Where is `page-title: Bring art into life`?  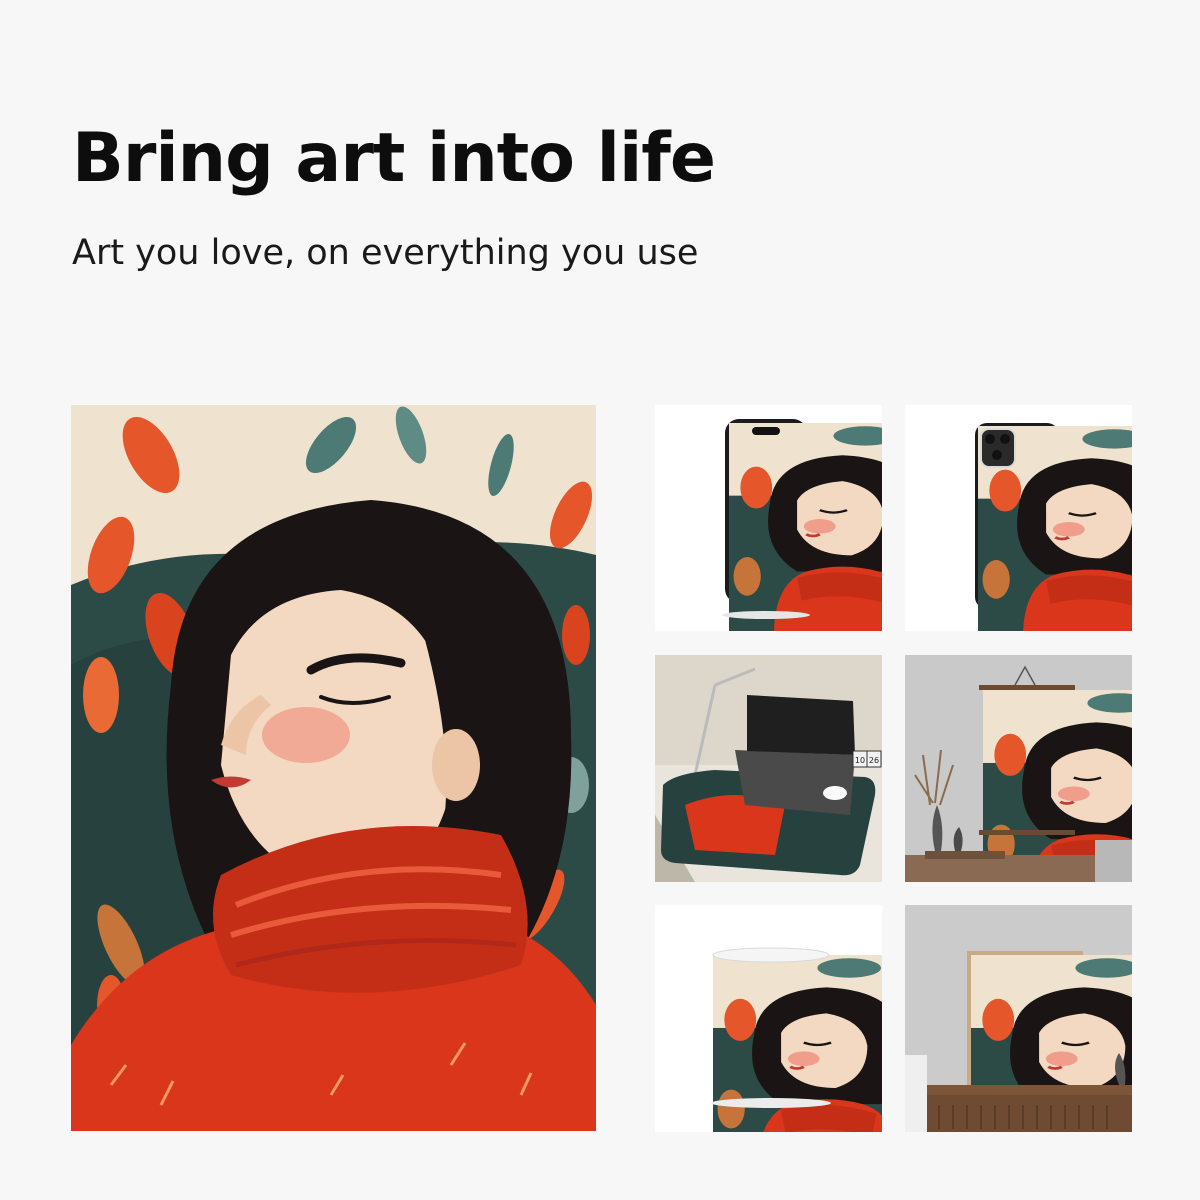 page-title: Bring art into life is located at coordinates (394, 158).